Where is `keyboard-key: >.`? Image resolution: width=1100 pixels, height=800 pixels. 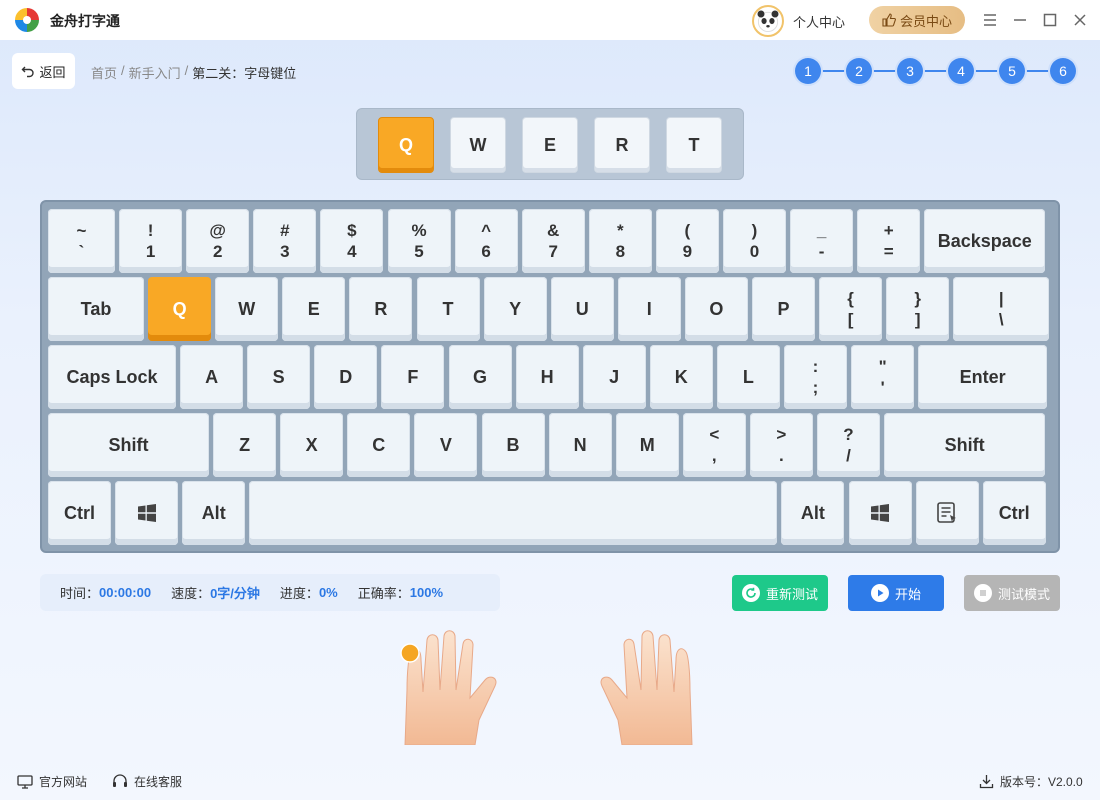
keyboard-key: >. is located at coordinates (781, 445).